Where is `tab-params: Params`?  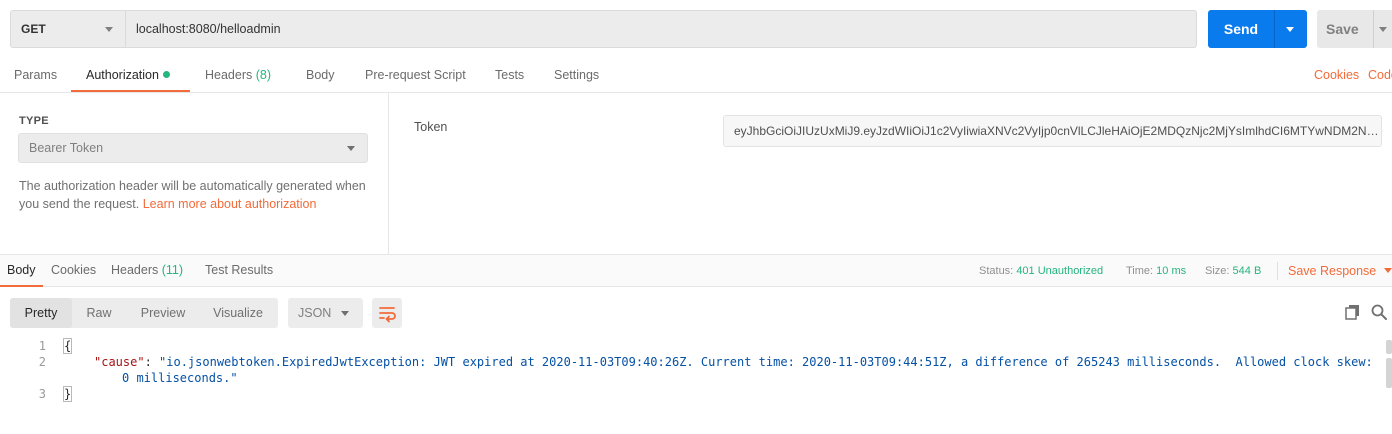
tab-params: Params is located at coordinates (35, 75).